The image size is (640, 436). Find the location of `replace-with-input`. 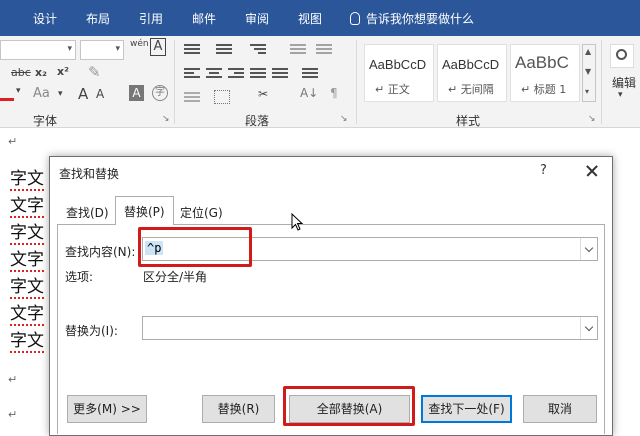

replace-with-input is located at coordinates (370, 328).